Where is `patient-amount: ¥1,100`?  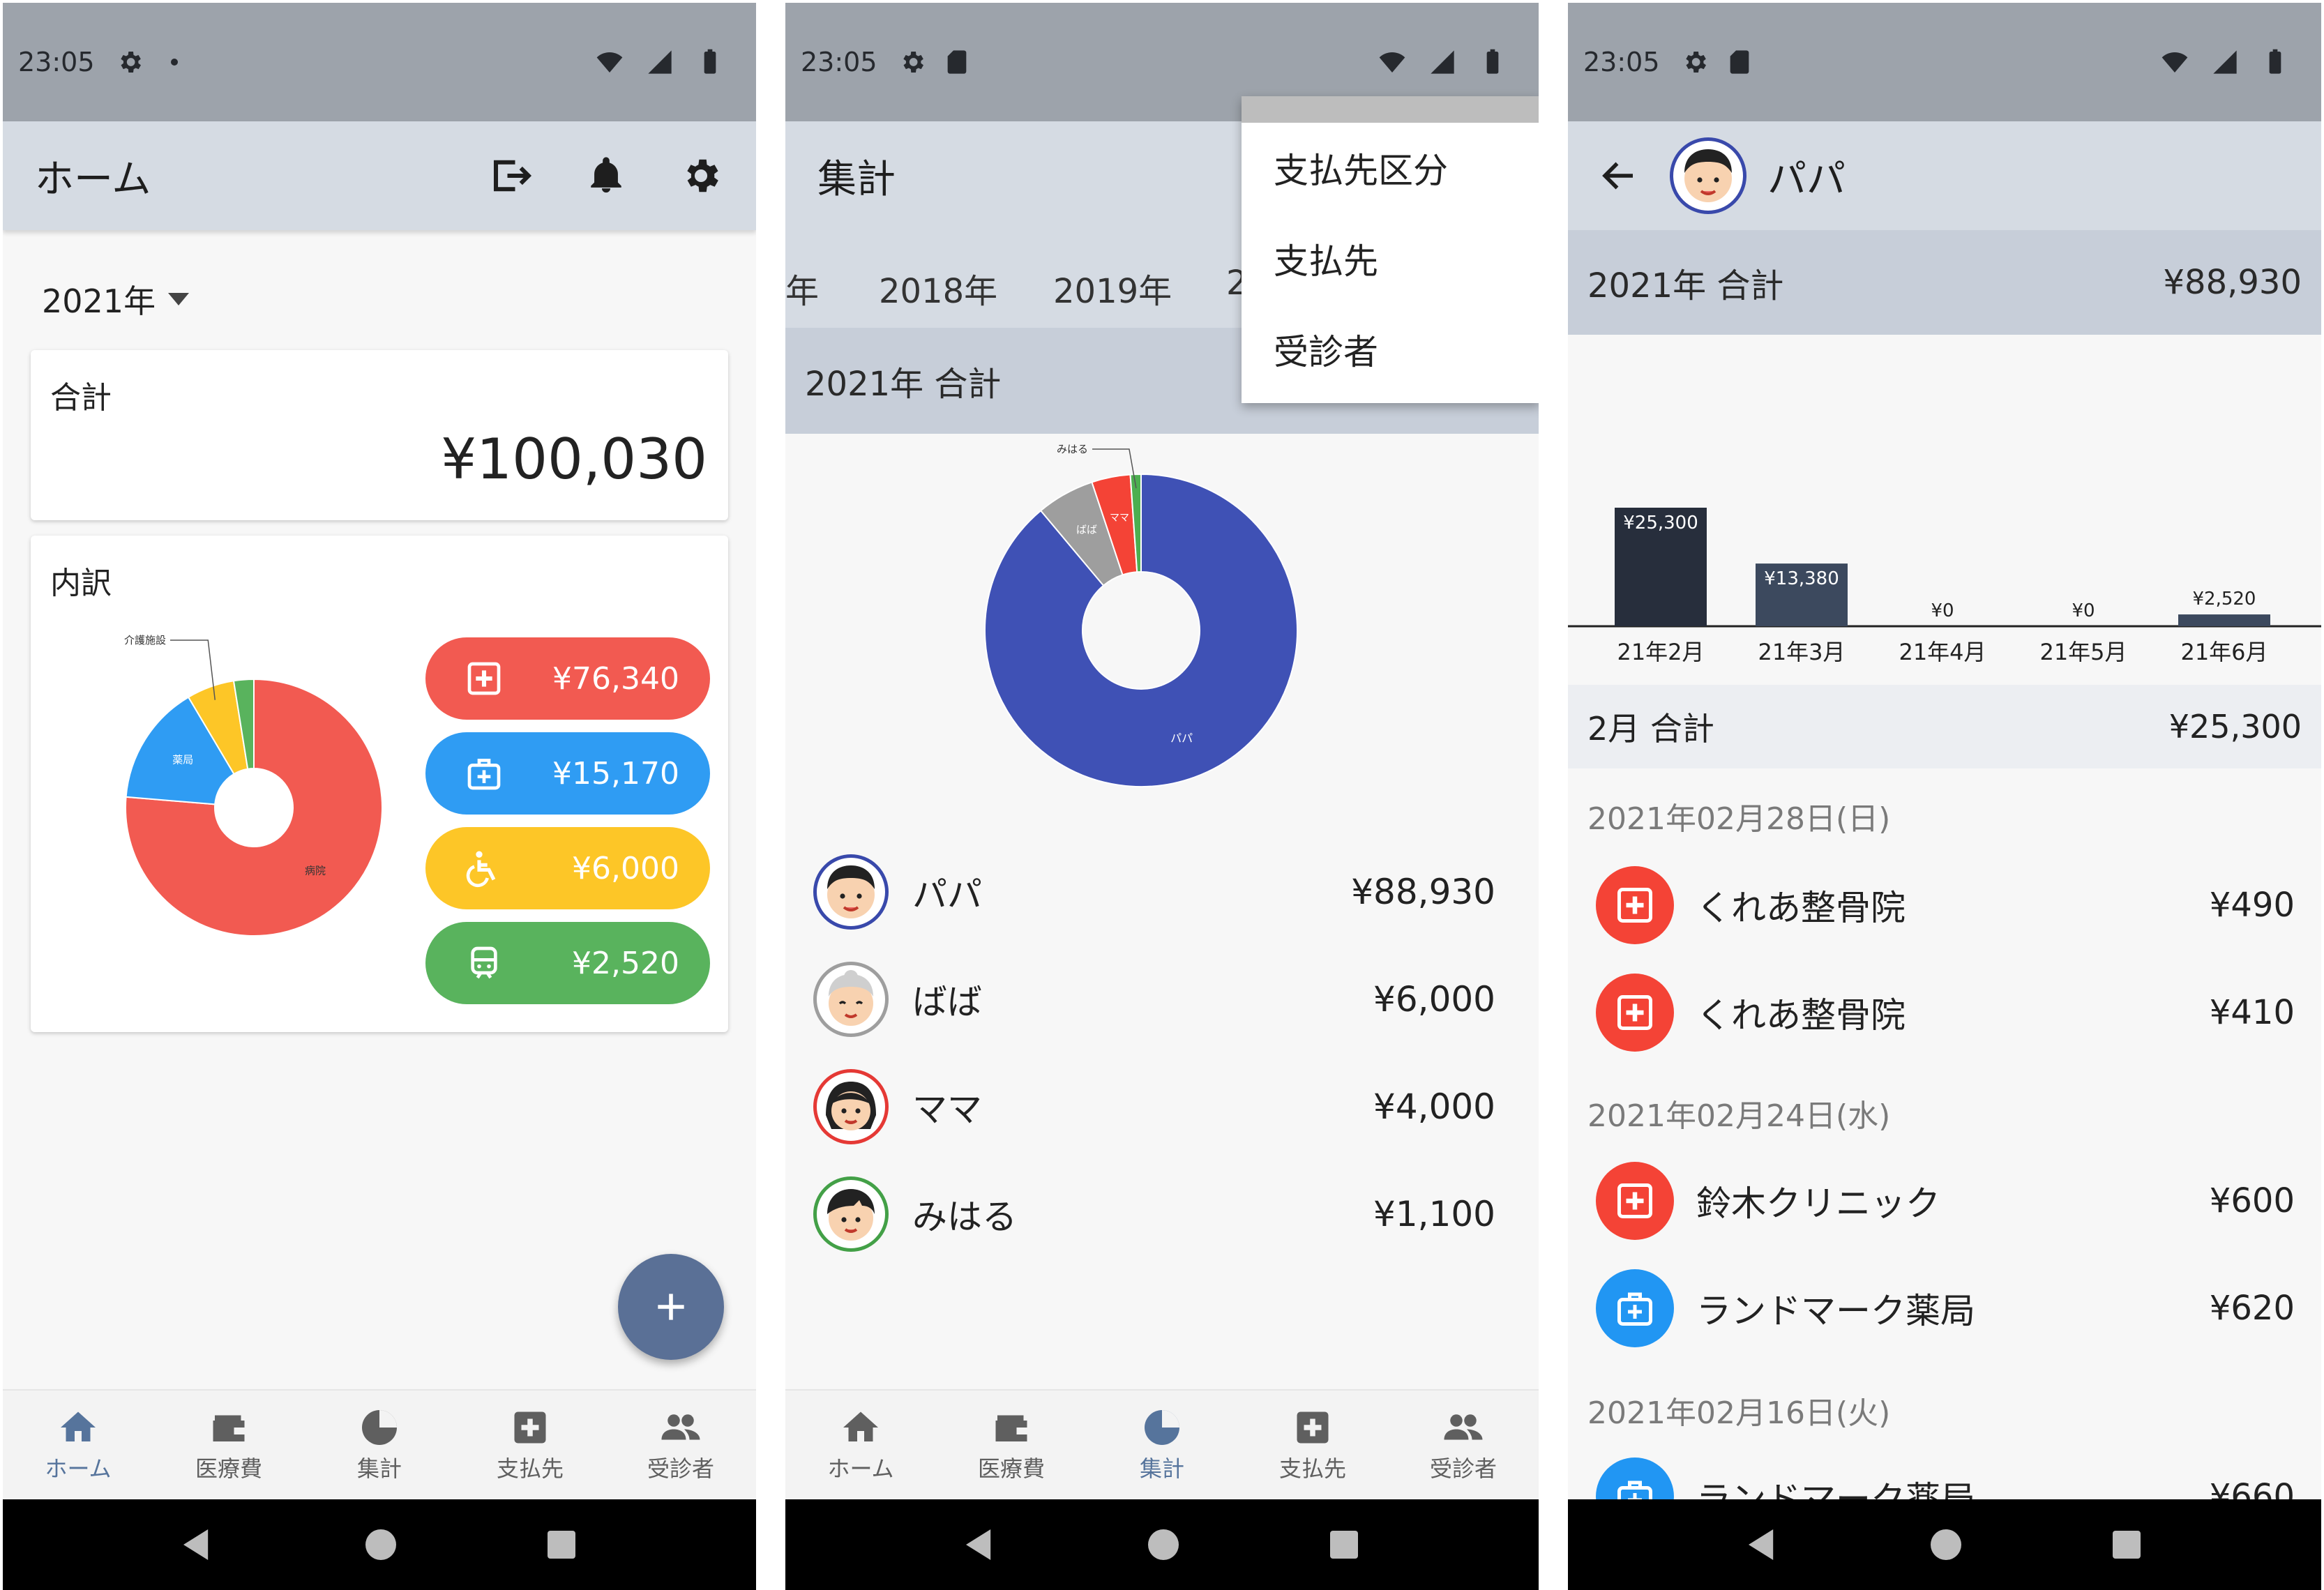 patient-amount: ¥1,100 is located at coordinates (1434, 1214).